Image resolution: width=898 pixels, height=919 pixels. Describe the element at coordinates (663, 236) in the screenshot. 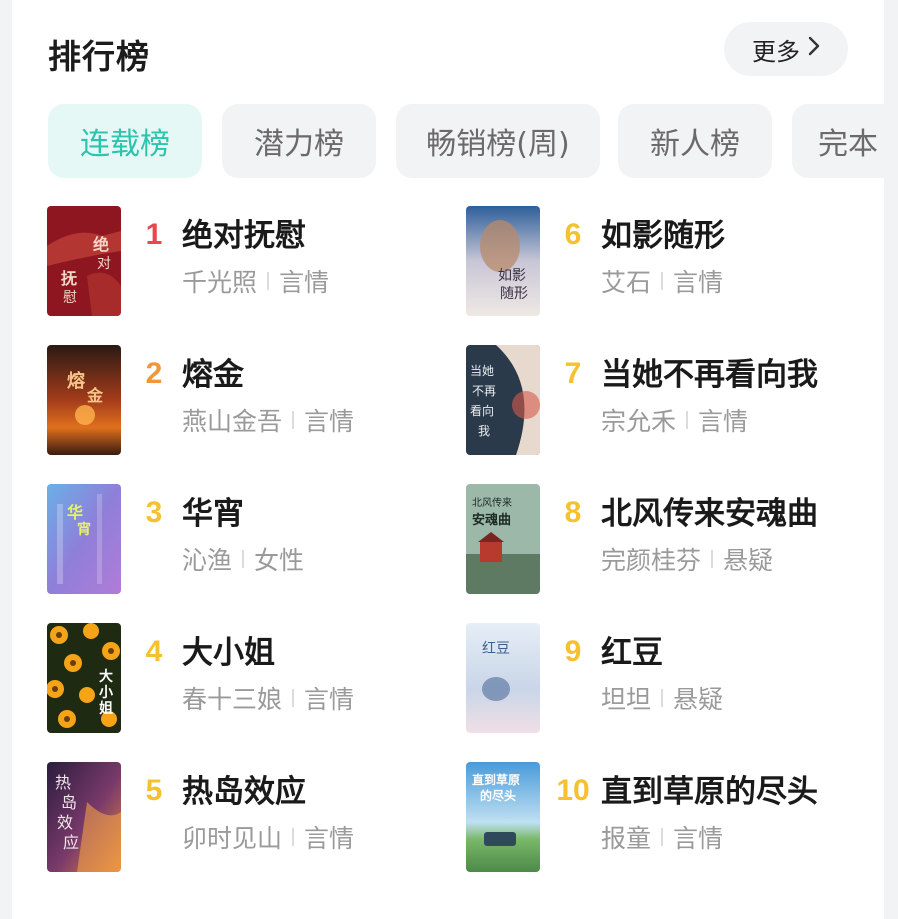

I see `book-title: 如影随形` at that location.